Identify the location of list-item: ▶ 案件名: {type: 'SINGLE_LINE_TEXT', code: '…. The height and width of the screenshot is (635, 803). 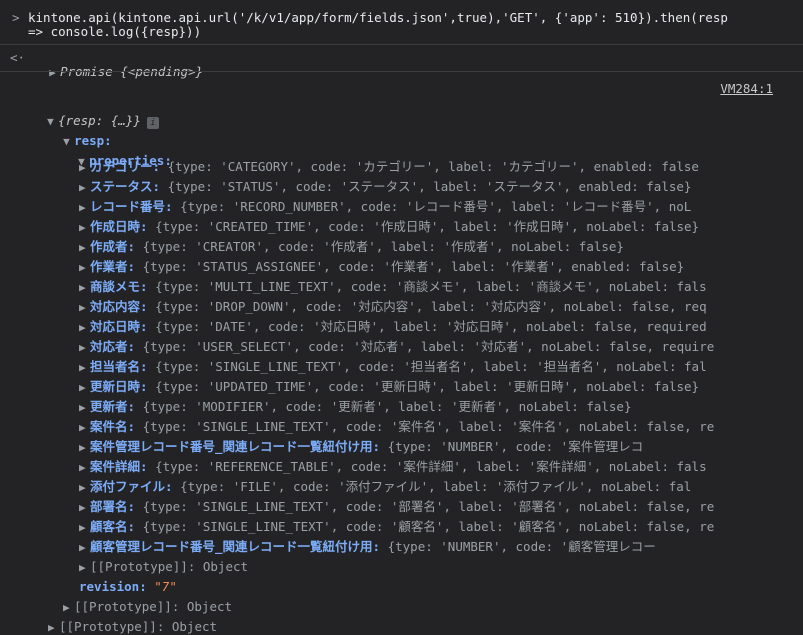
(396, 427).